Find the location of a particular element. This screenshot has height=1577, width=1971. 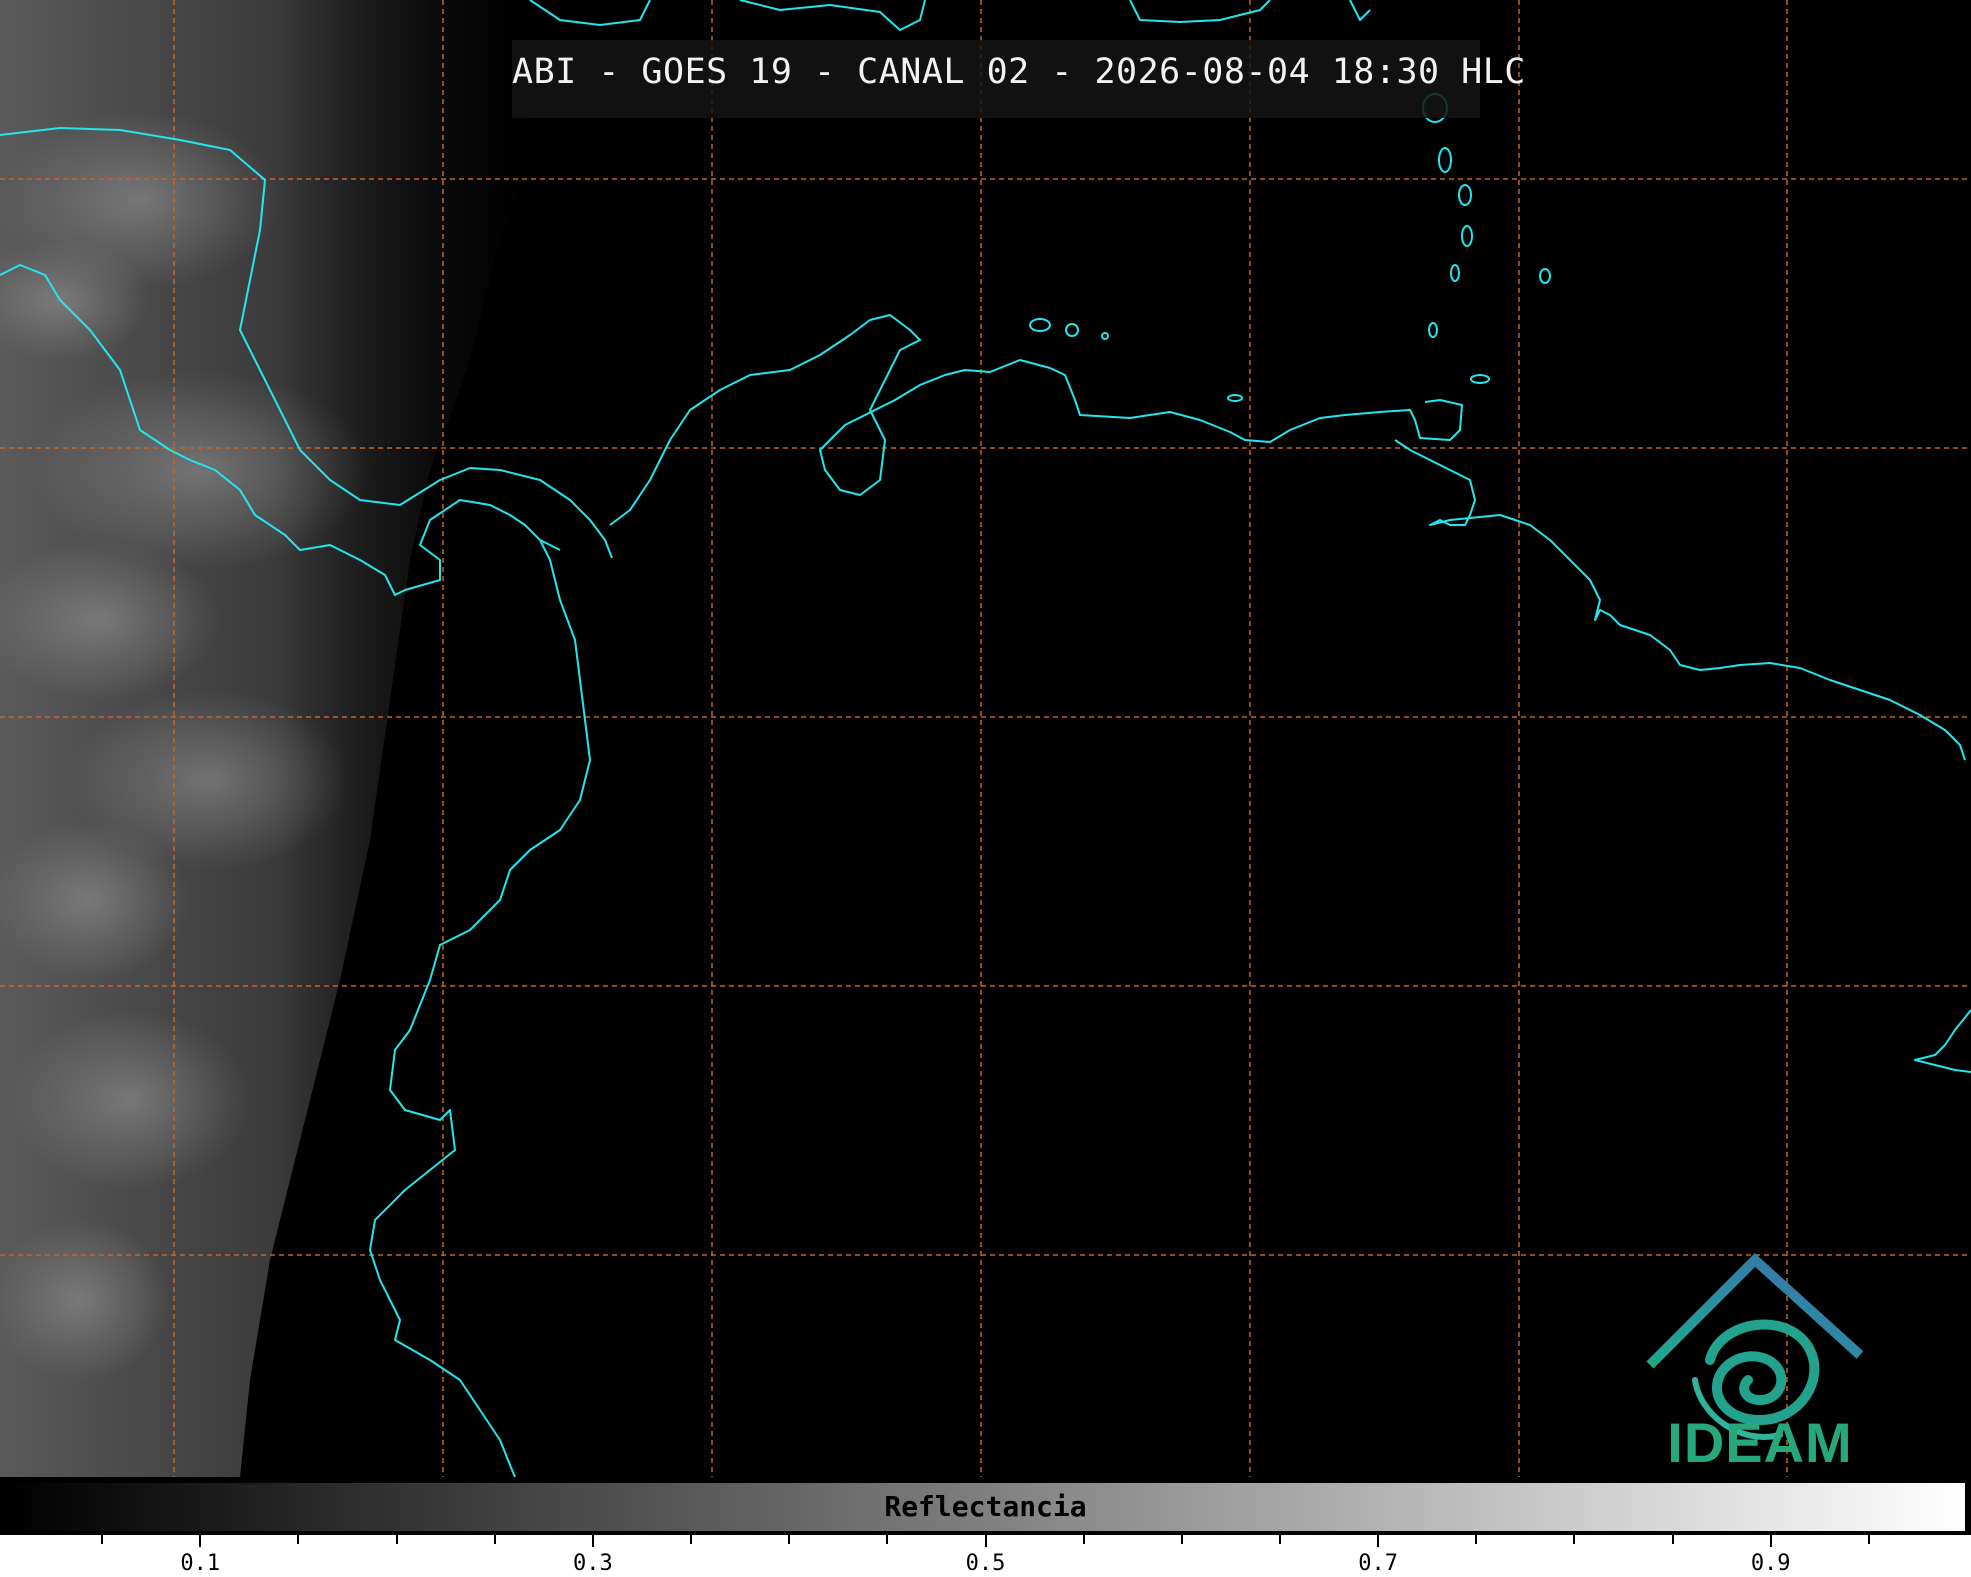

colorbar-tick-label: 0.7 is located at coordinates (1378, 1563).